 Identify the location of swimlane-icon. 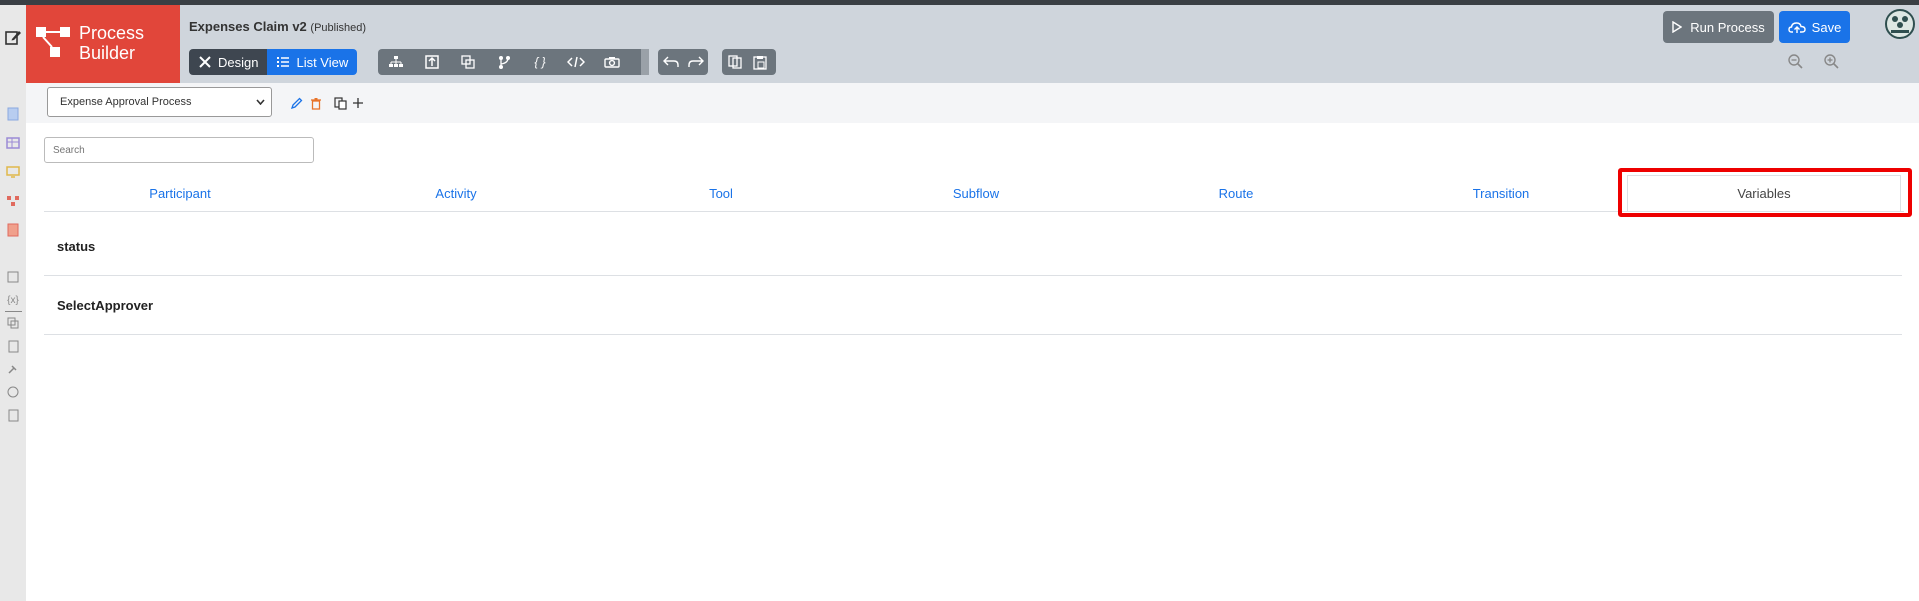
(432, 62).